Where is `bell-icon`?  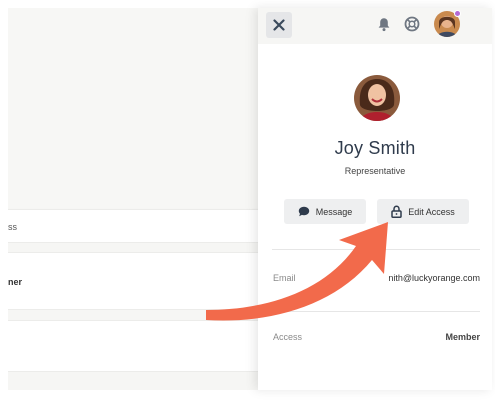
bell-icon is located at coordinates (384, 24).